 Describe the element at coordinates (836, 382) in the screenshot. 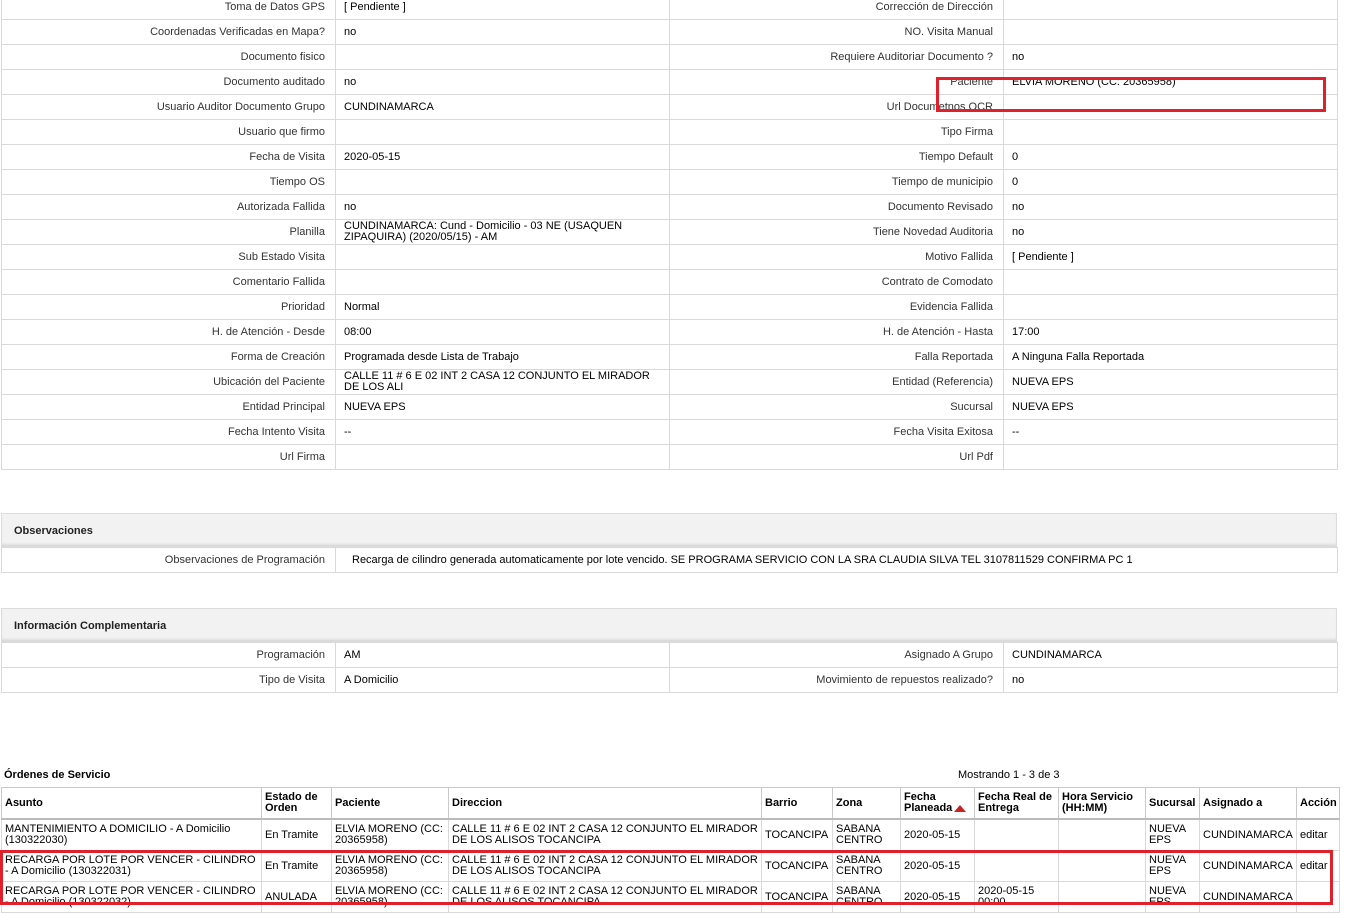

I see `entidad-referencia-label: Entidad (Referencia)` at that location.